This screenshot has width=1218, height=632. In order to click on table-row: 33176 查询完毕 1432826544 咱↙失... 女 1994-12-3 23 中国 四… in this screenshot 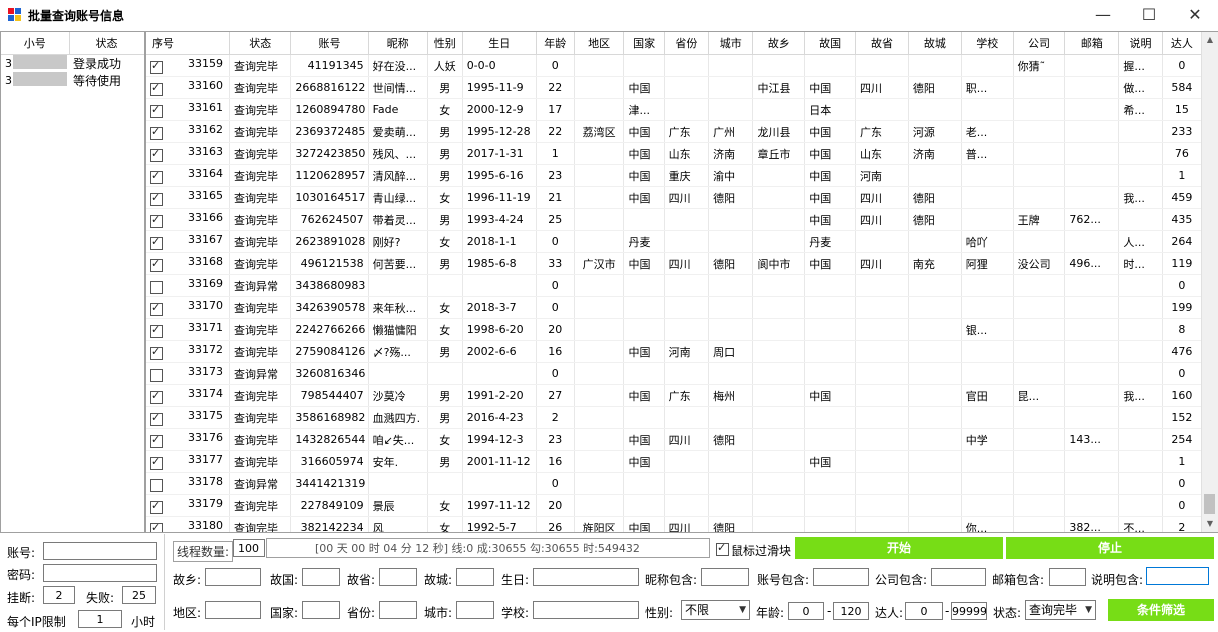, I will do `click(674, 439)`.